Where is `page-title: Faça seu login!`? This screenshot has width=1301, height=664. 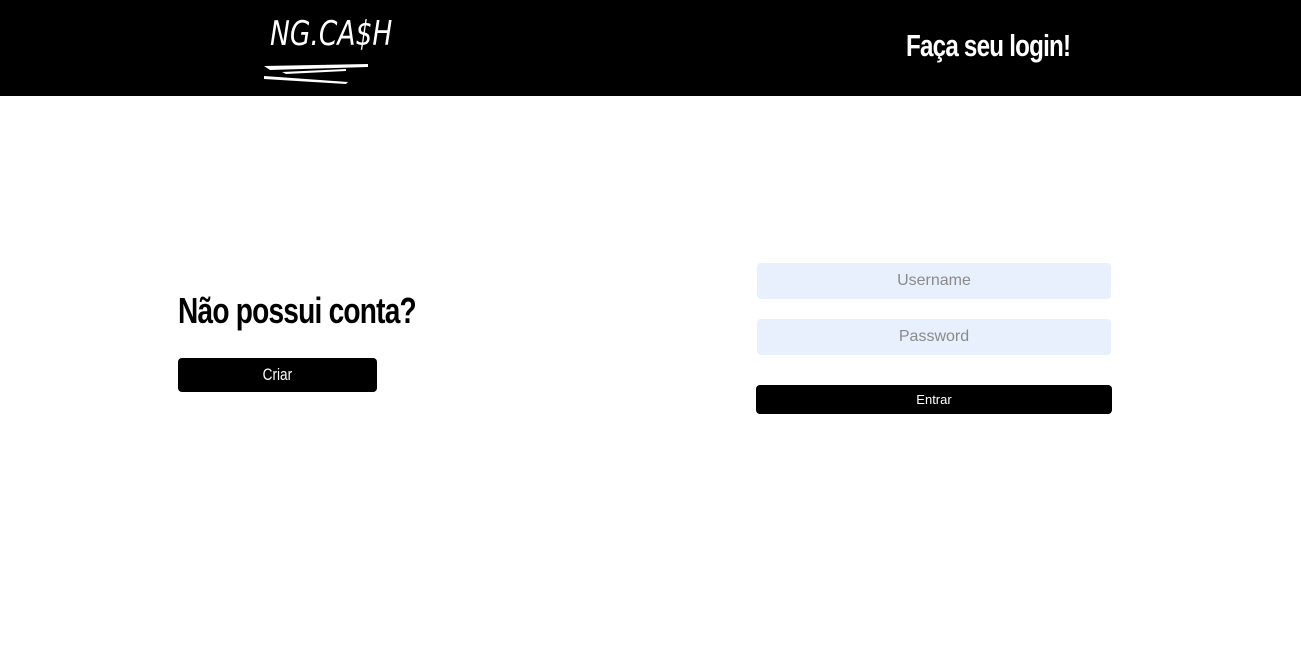 page-title: Faça seu login! is located at coordinates (988, 45).